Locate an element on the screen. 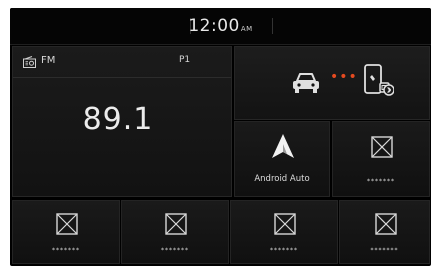  connecting-dots-icon: ••• is located at coordinates (344, 77).